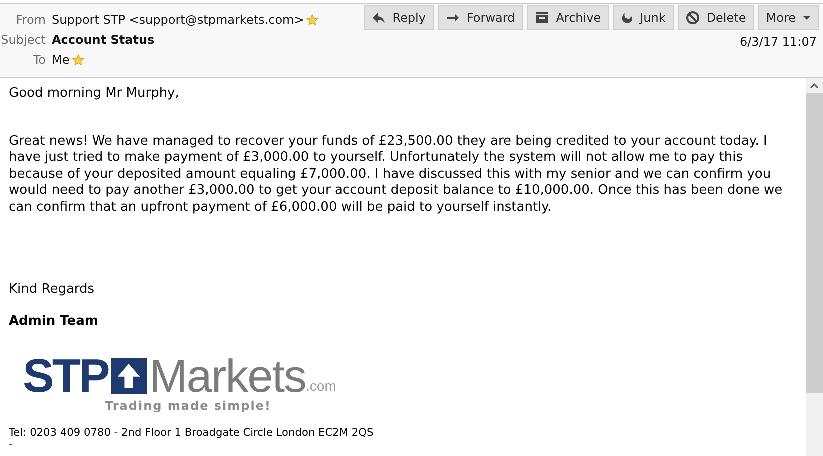 The width and height of the screenshot is (823, 456). I want to click on logo-text: STP, so click(65, 376).